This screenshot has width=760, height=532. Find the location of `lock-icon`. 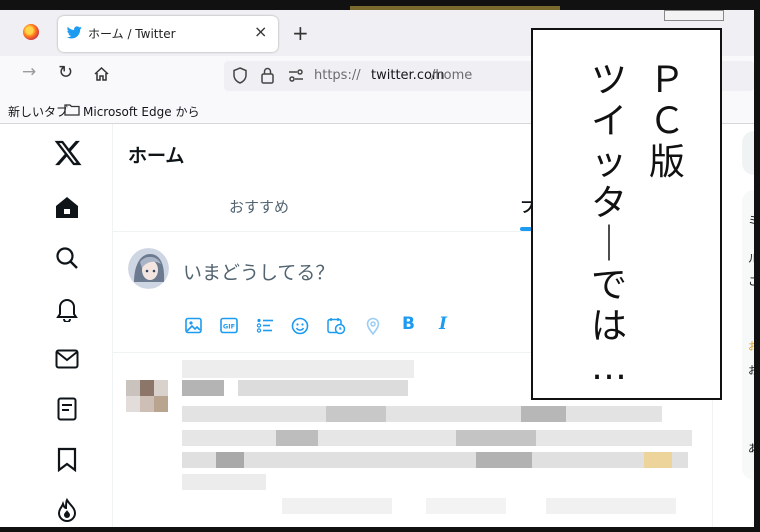

lock-icon is located at coordinates (267, 75).